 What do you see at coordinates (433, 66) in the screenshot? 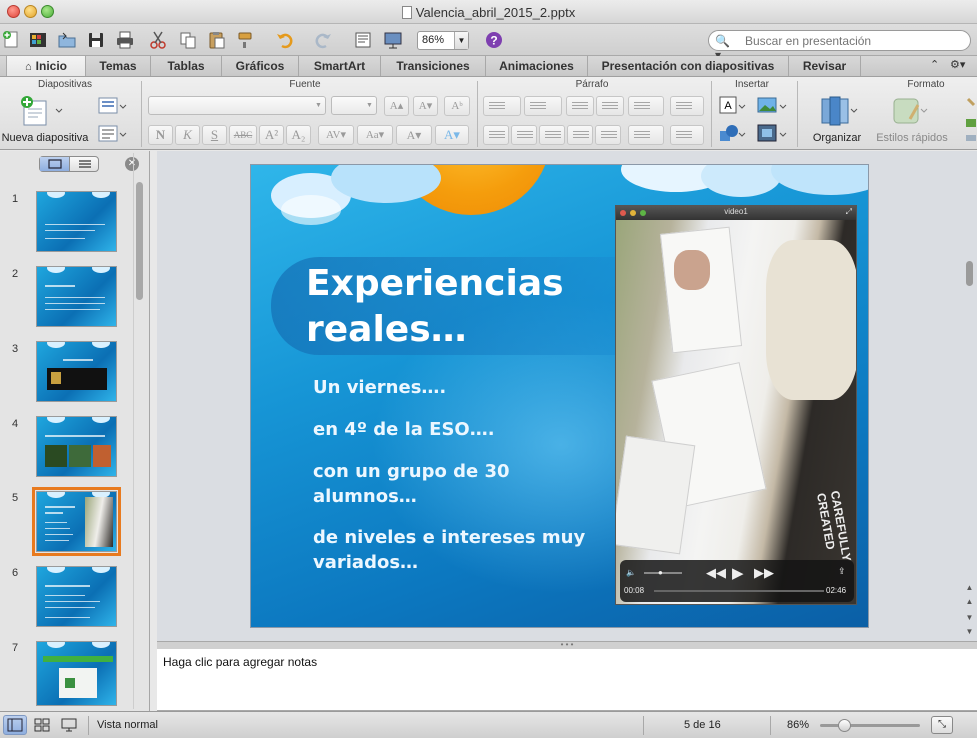
I see `tab-transiciones: Transiciones` at bounding box center [433, 66].